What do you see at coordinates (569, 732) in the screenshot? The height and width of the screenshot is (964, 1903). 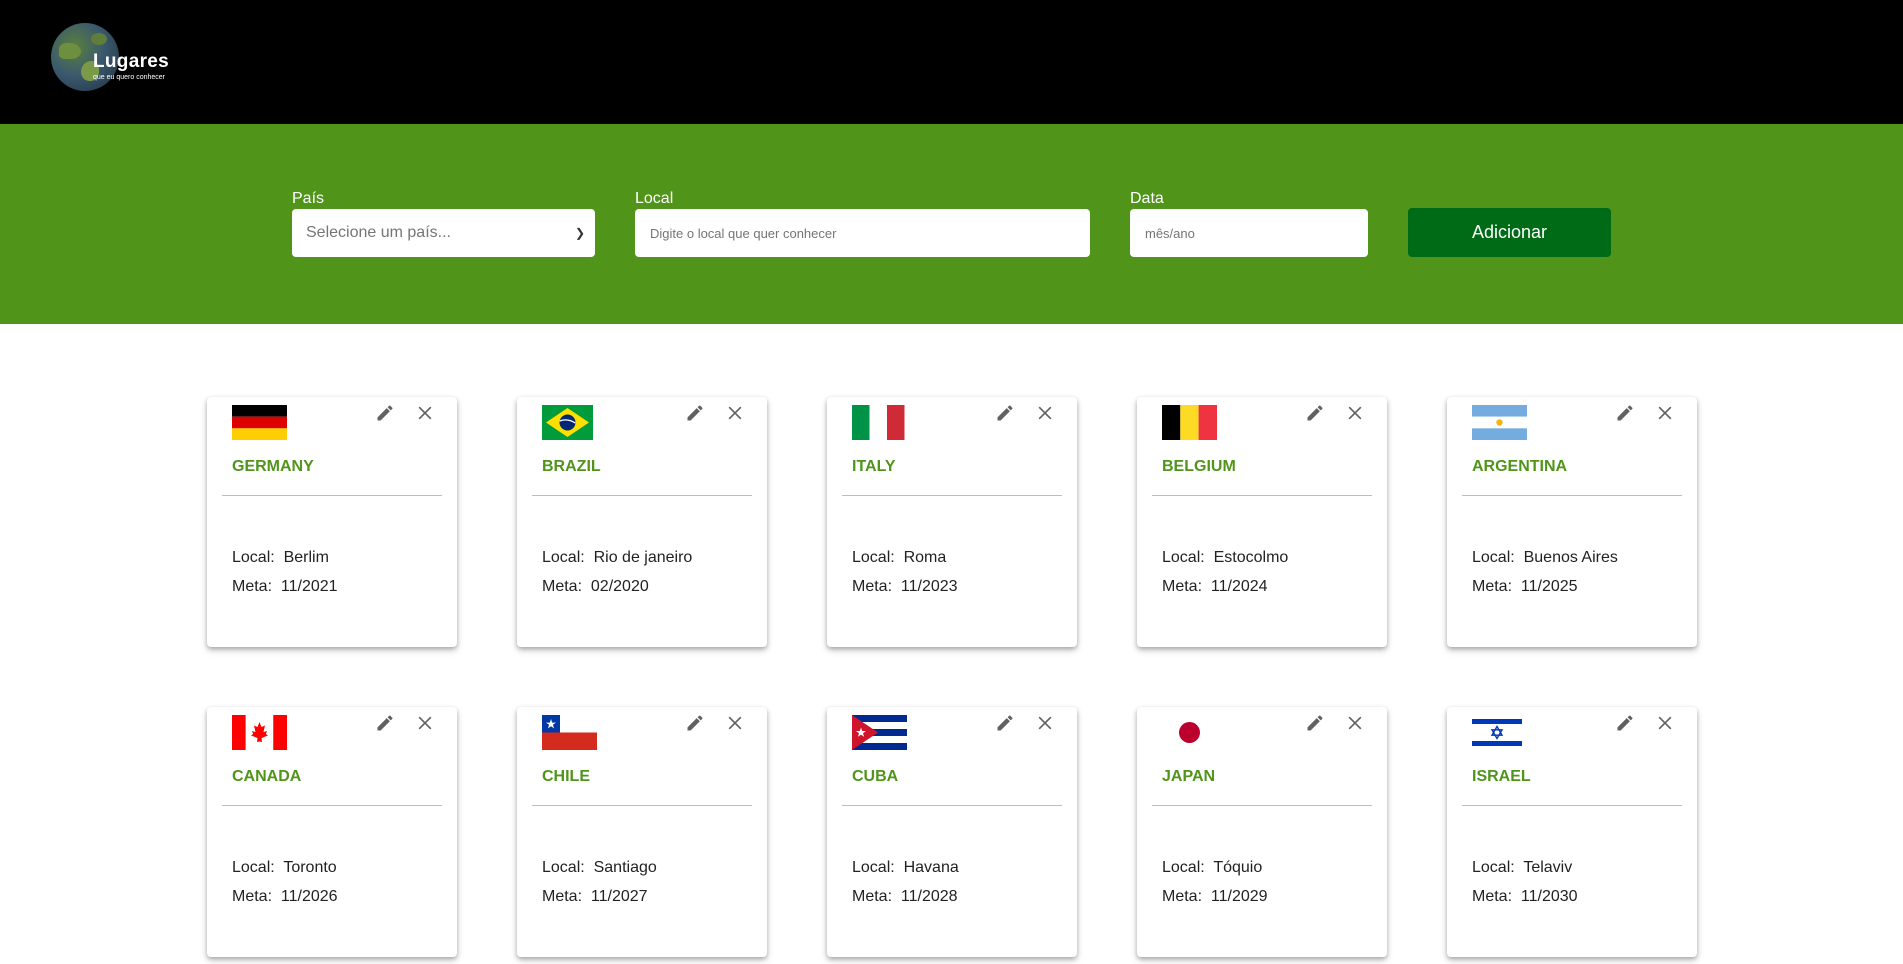 I see `chile-flag-icon` at bounding box center [569, 732].